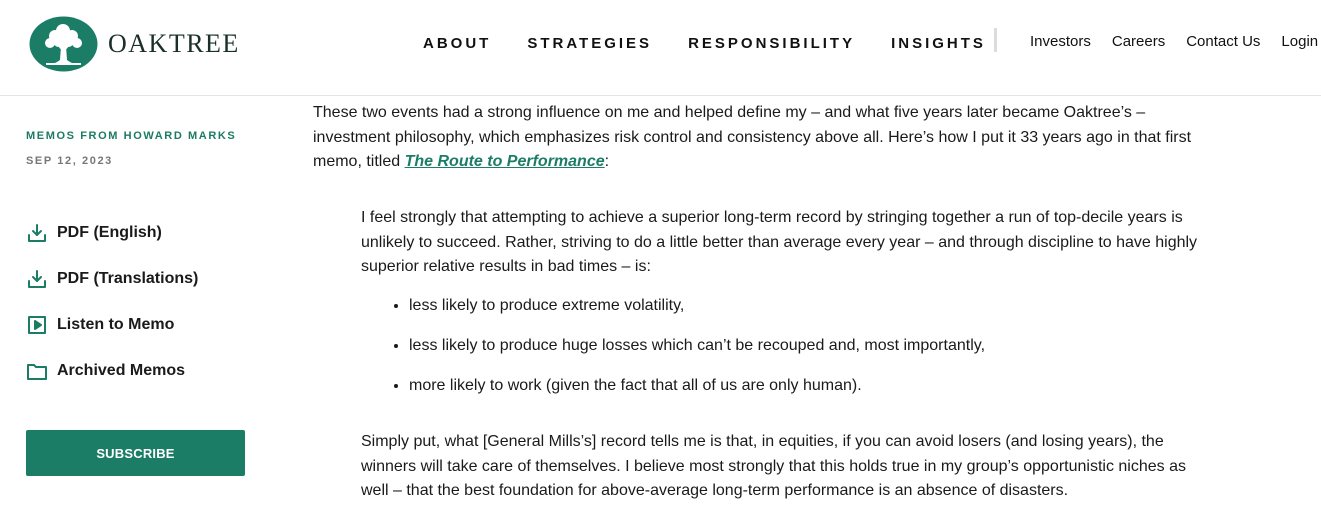 The image size is (1321, 507). What do you see at coordinates (174, 43) in the screenshot?
I see `logo-wordmark: OAKTREE` at bounding box center [174, 43].